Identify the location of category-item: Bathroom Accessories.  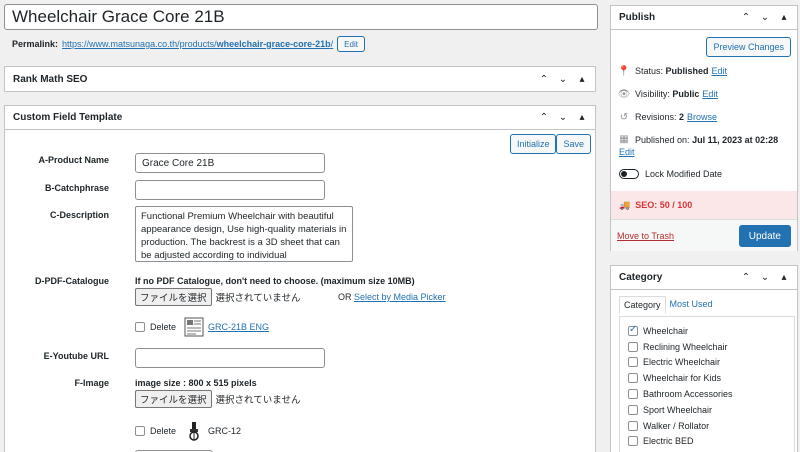
(707, 394).